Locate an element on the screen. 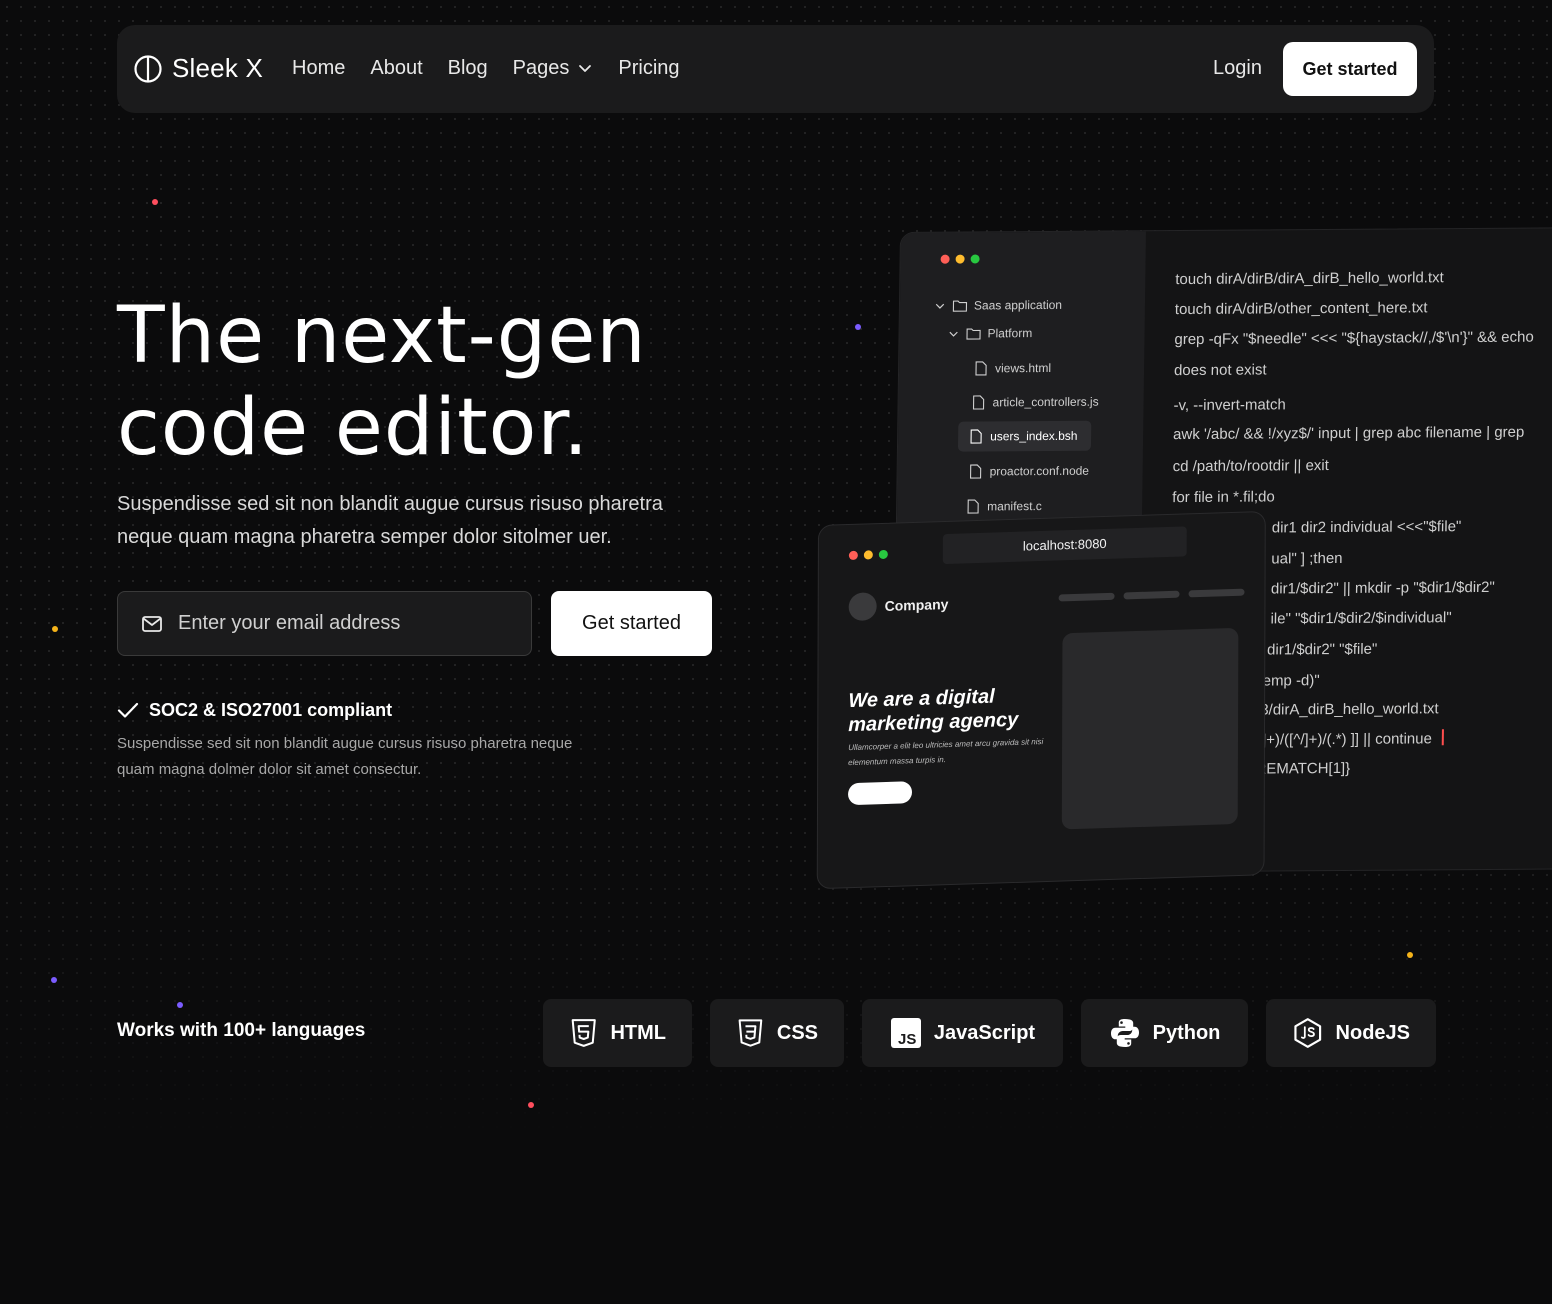  logo-icon is located at coordinates (148, 68).